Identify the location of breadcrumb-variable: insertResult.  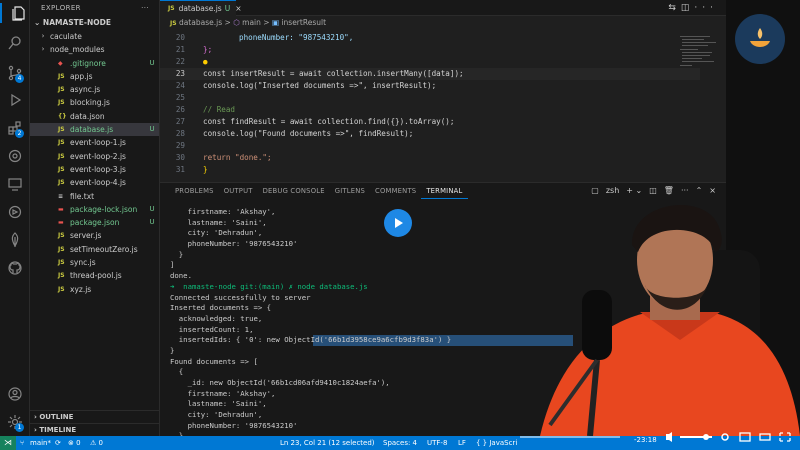
(303, 22).